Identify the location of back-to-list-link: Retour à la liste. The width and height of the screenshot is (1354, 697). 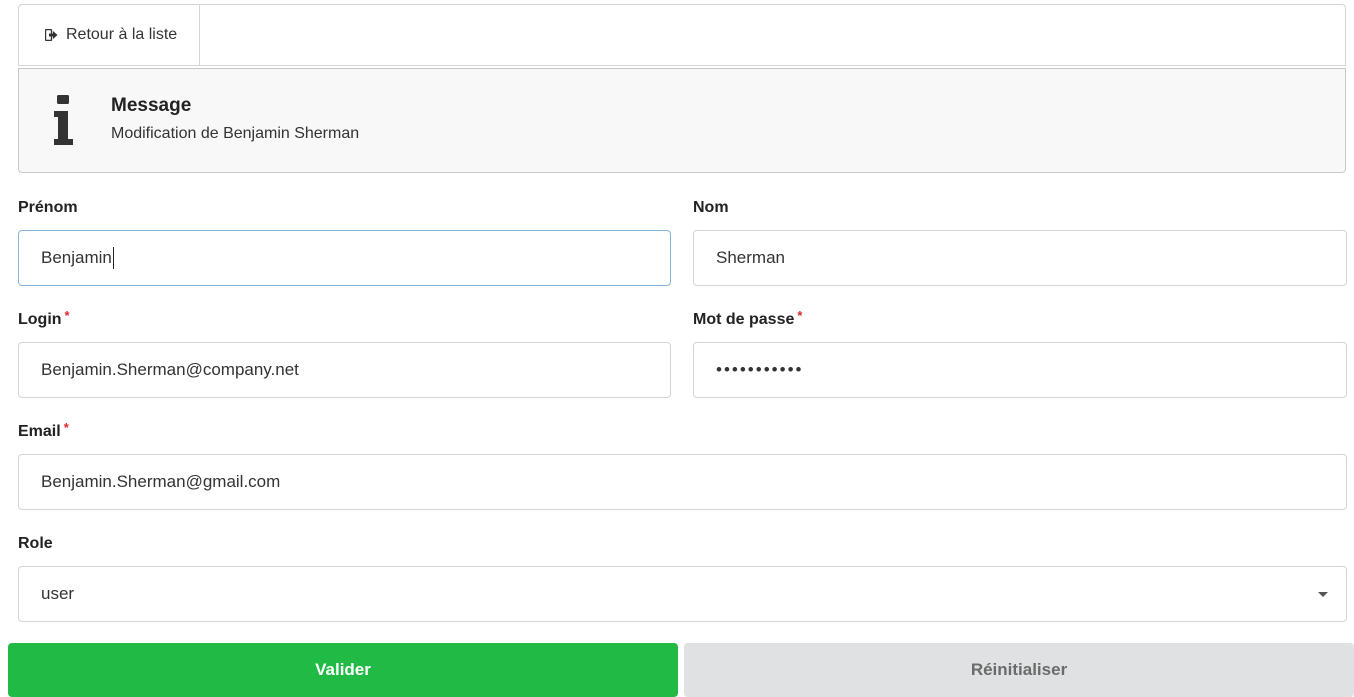
(110, 35).